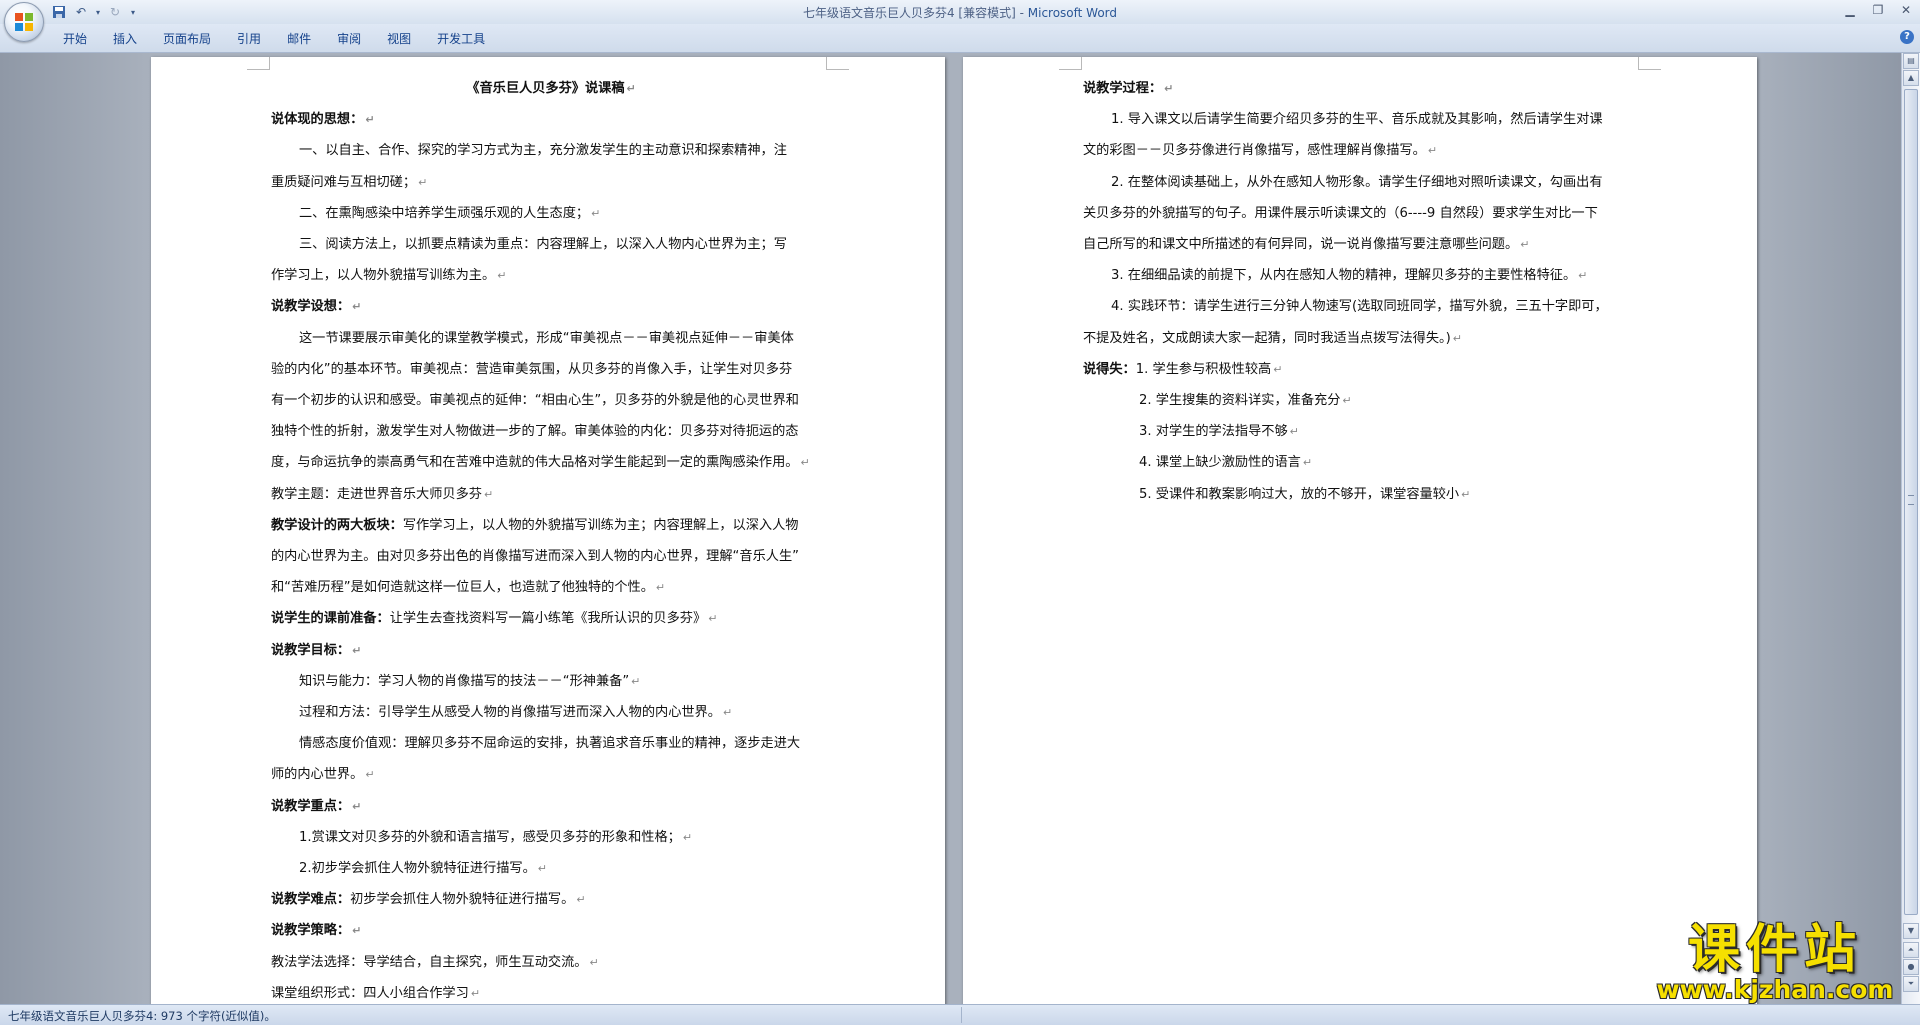 This screenshot has height=1025, width=1920. What do you see at coordinates (1907, 37) in the screenshot?
I see `help-icon: ?` at bounding box center [1907, 37].